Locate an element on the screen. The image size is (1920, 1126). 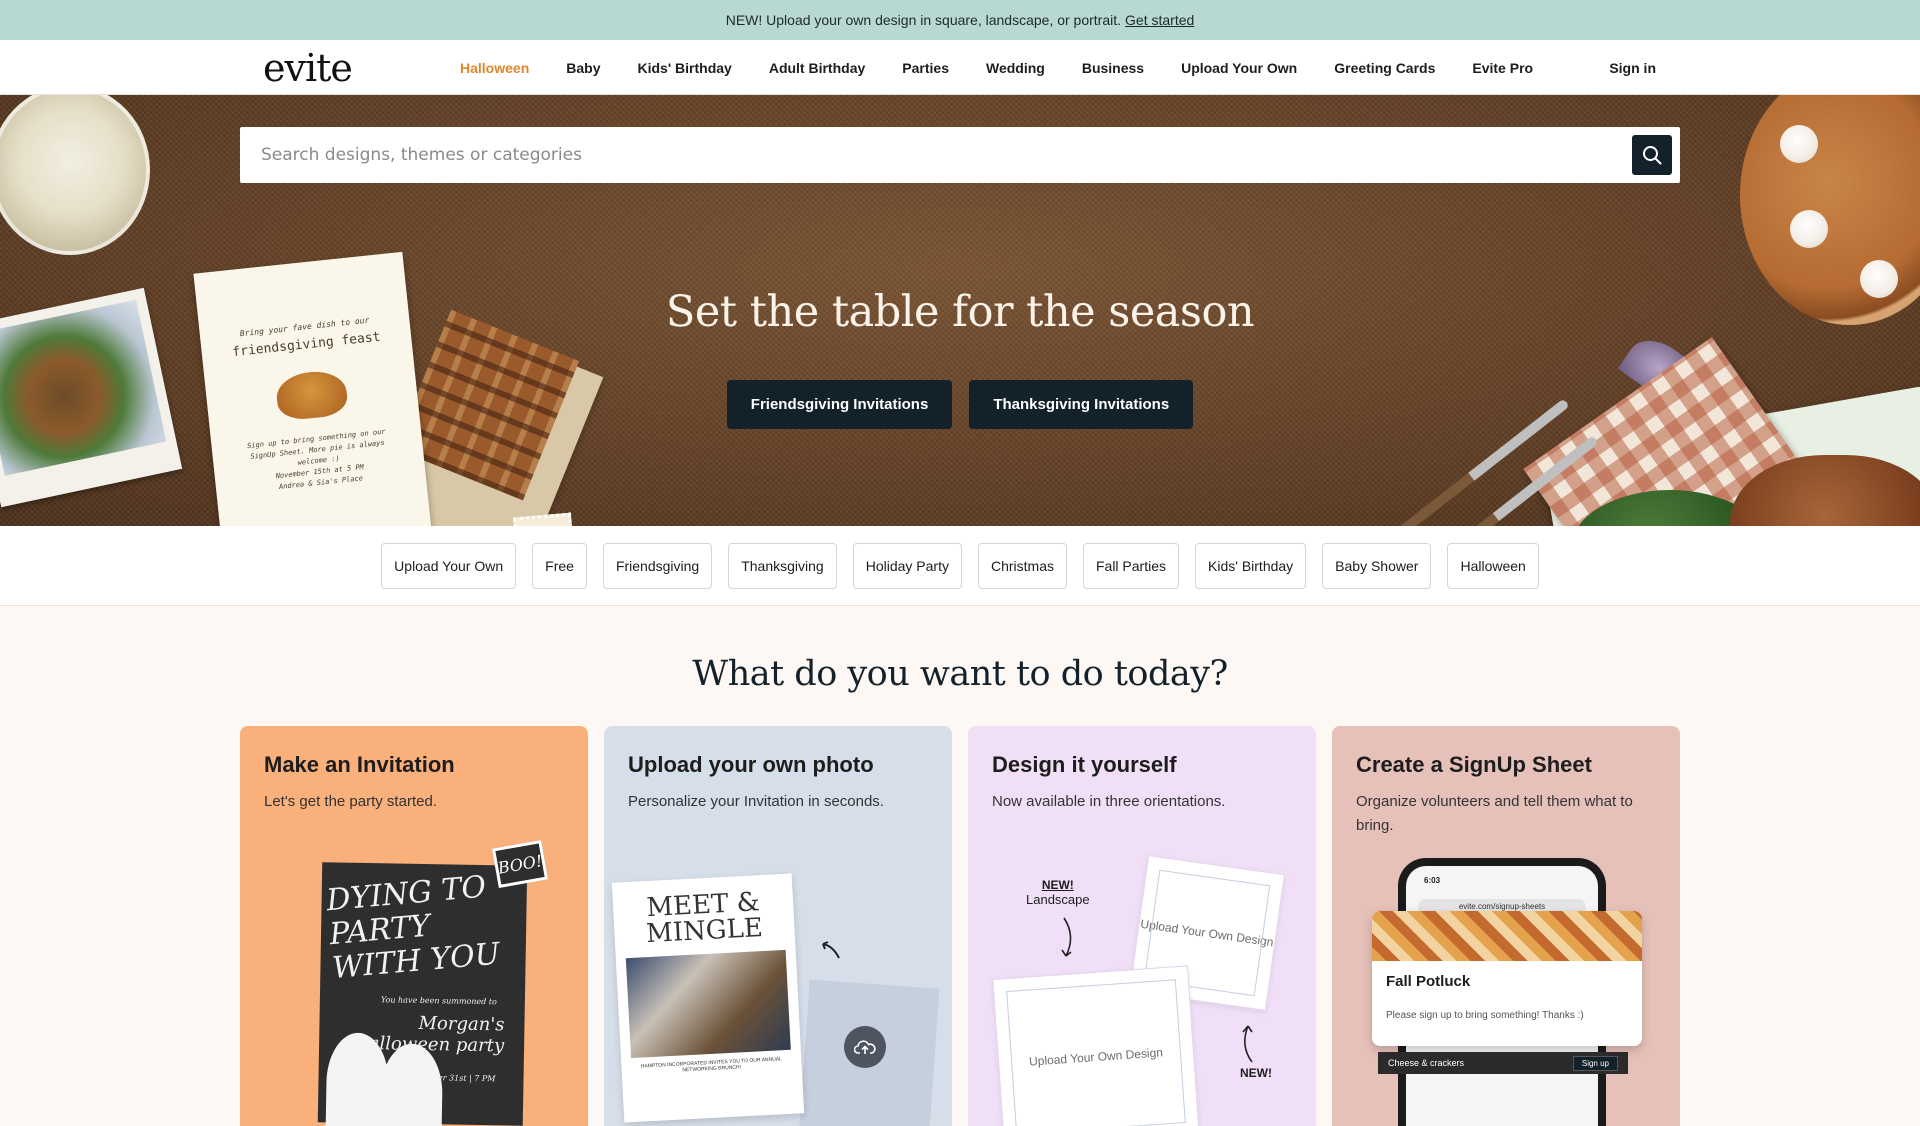
wine-glass-image is located at coordinates (75, 175).